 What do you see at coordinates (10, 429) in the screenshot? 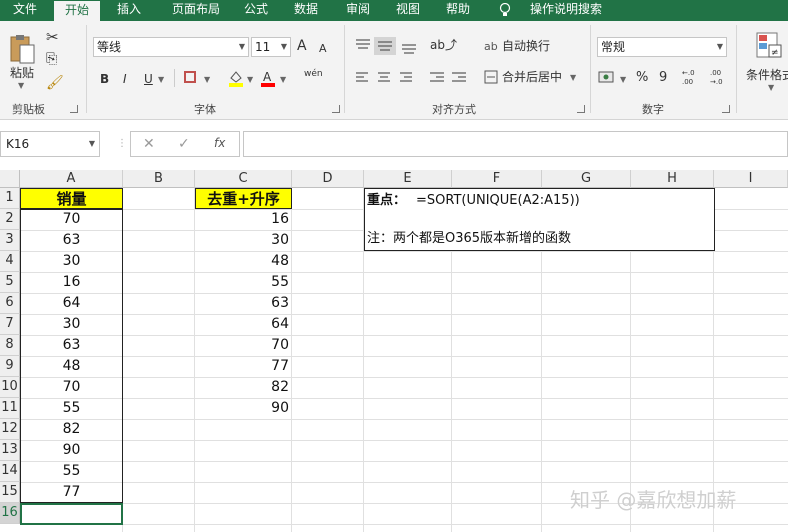
I see `row-header: 12` at bounding box center [10, 429].